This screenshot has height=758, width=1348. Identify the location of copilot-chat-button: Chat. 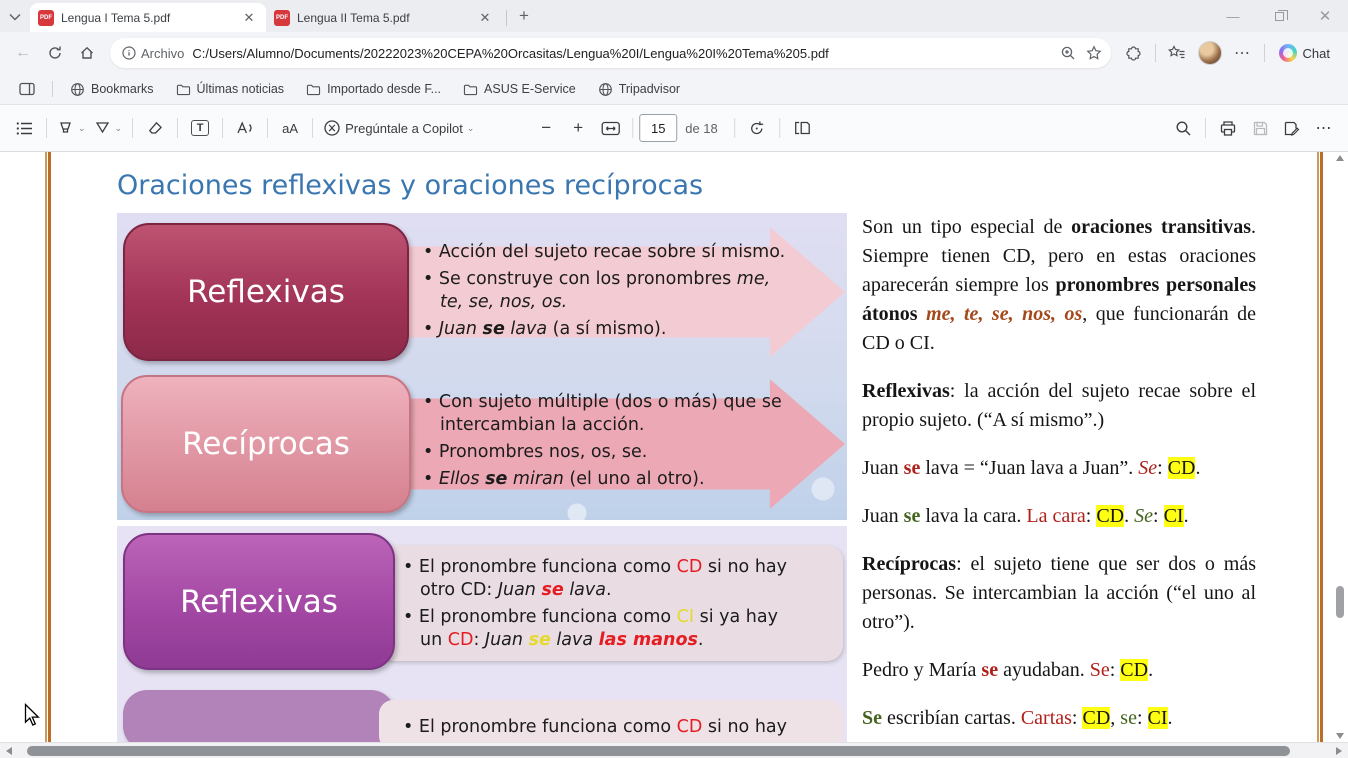
(1305, 53).